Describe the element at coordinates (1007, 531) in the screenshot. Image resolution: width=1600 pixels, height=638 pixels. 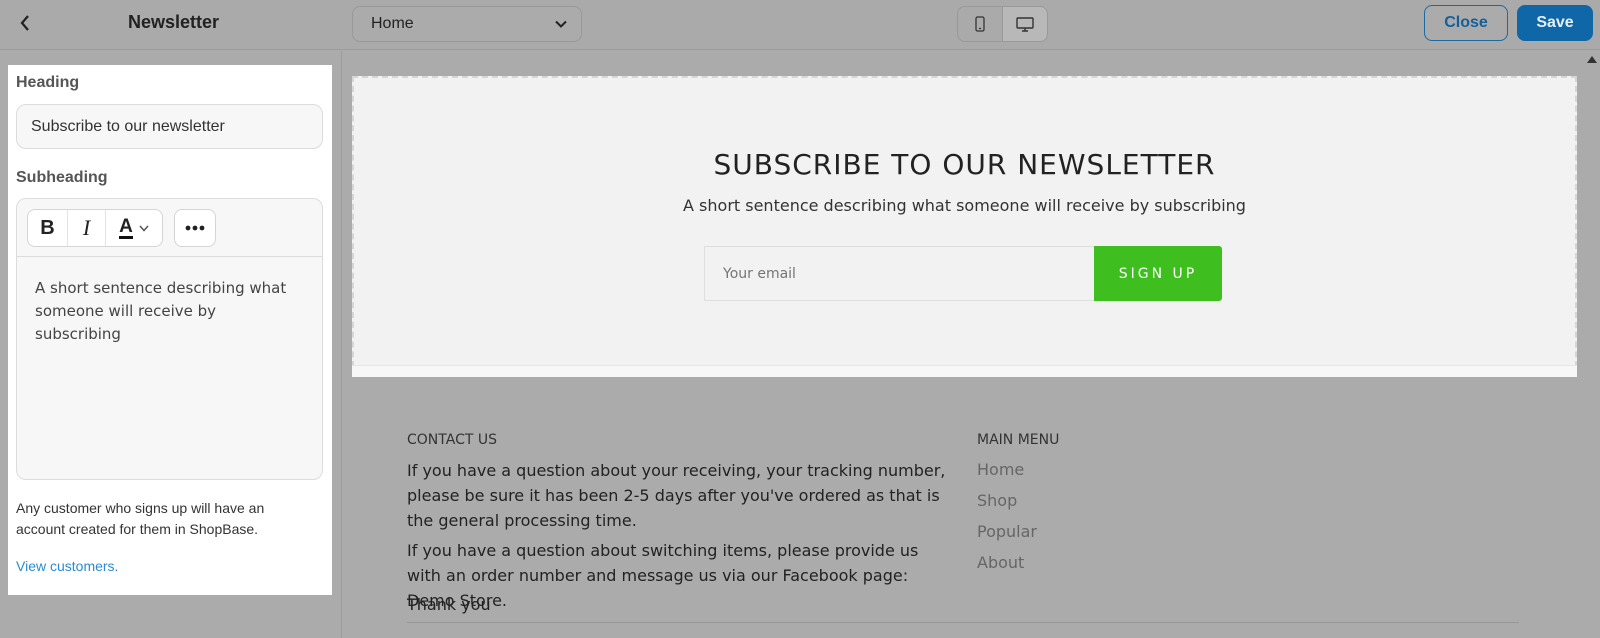
I see `menu-link-popular: Popular` at that location.